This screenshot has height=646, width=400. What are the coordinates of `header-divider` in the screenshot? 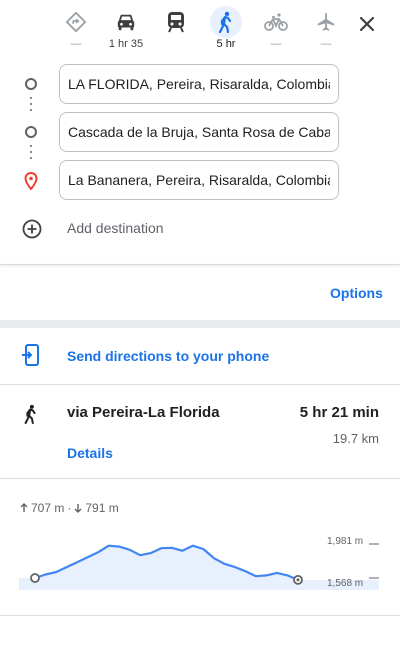 It's located at (200, 264).